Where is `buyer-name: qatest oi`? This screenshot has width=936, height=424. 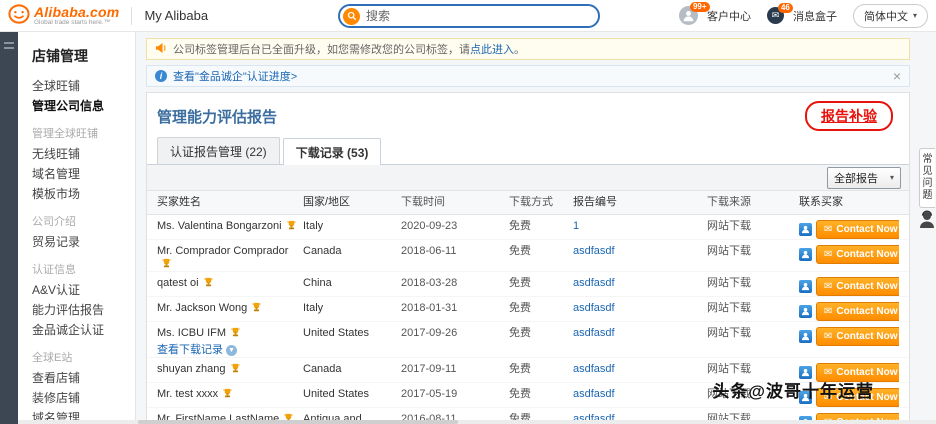
buyer-name: qatest oi is located at coordinates (178, 283).